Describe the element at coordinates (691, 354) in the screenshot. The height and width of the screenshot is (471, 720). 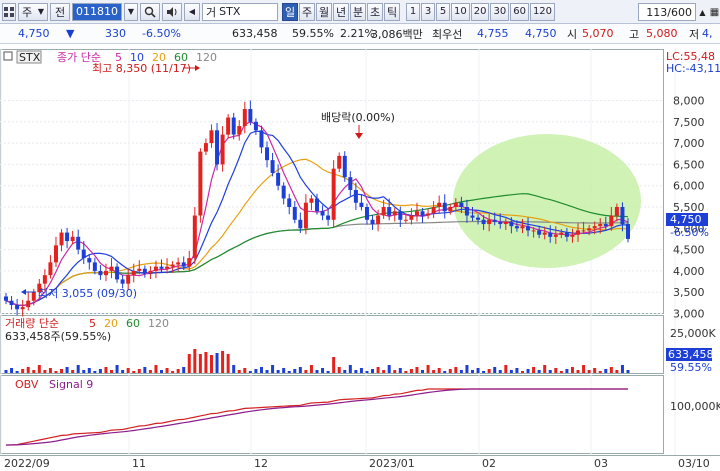
I see `volume-marker-label: 633,458` at that location.